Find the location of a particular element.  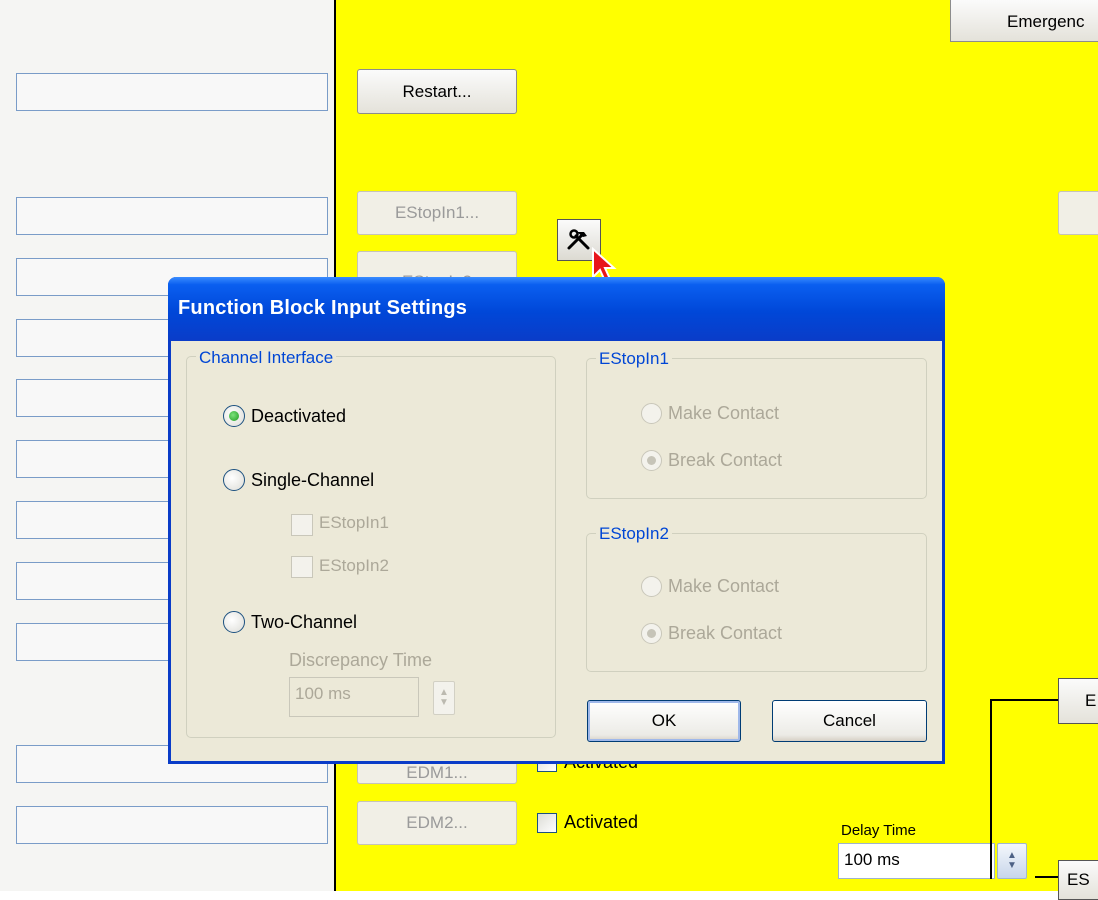

edm2-activated-checkbox is located at coordinates (547, 823).